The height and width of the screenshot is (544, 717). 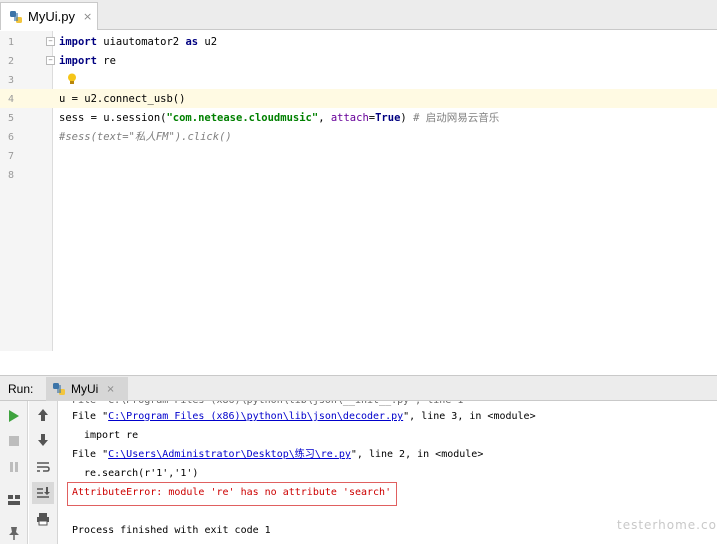 I want to click on code-line-6: #sess(text="私人FM").click(), so click(x=145, y=137).